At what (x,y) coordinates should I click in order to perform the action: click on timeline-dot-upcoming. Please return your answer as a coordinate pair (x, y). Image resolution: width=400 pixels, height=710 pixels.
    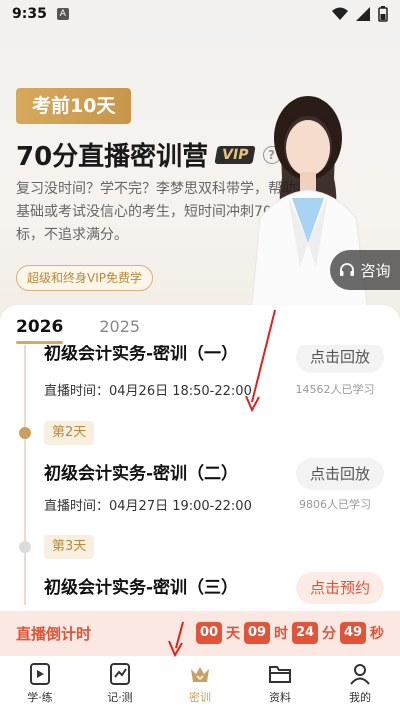
    Looking at the image, I should click on (25, 547).